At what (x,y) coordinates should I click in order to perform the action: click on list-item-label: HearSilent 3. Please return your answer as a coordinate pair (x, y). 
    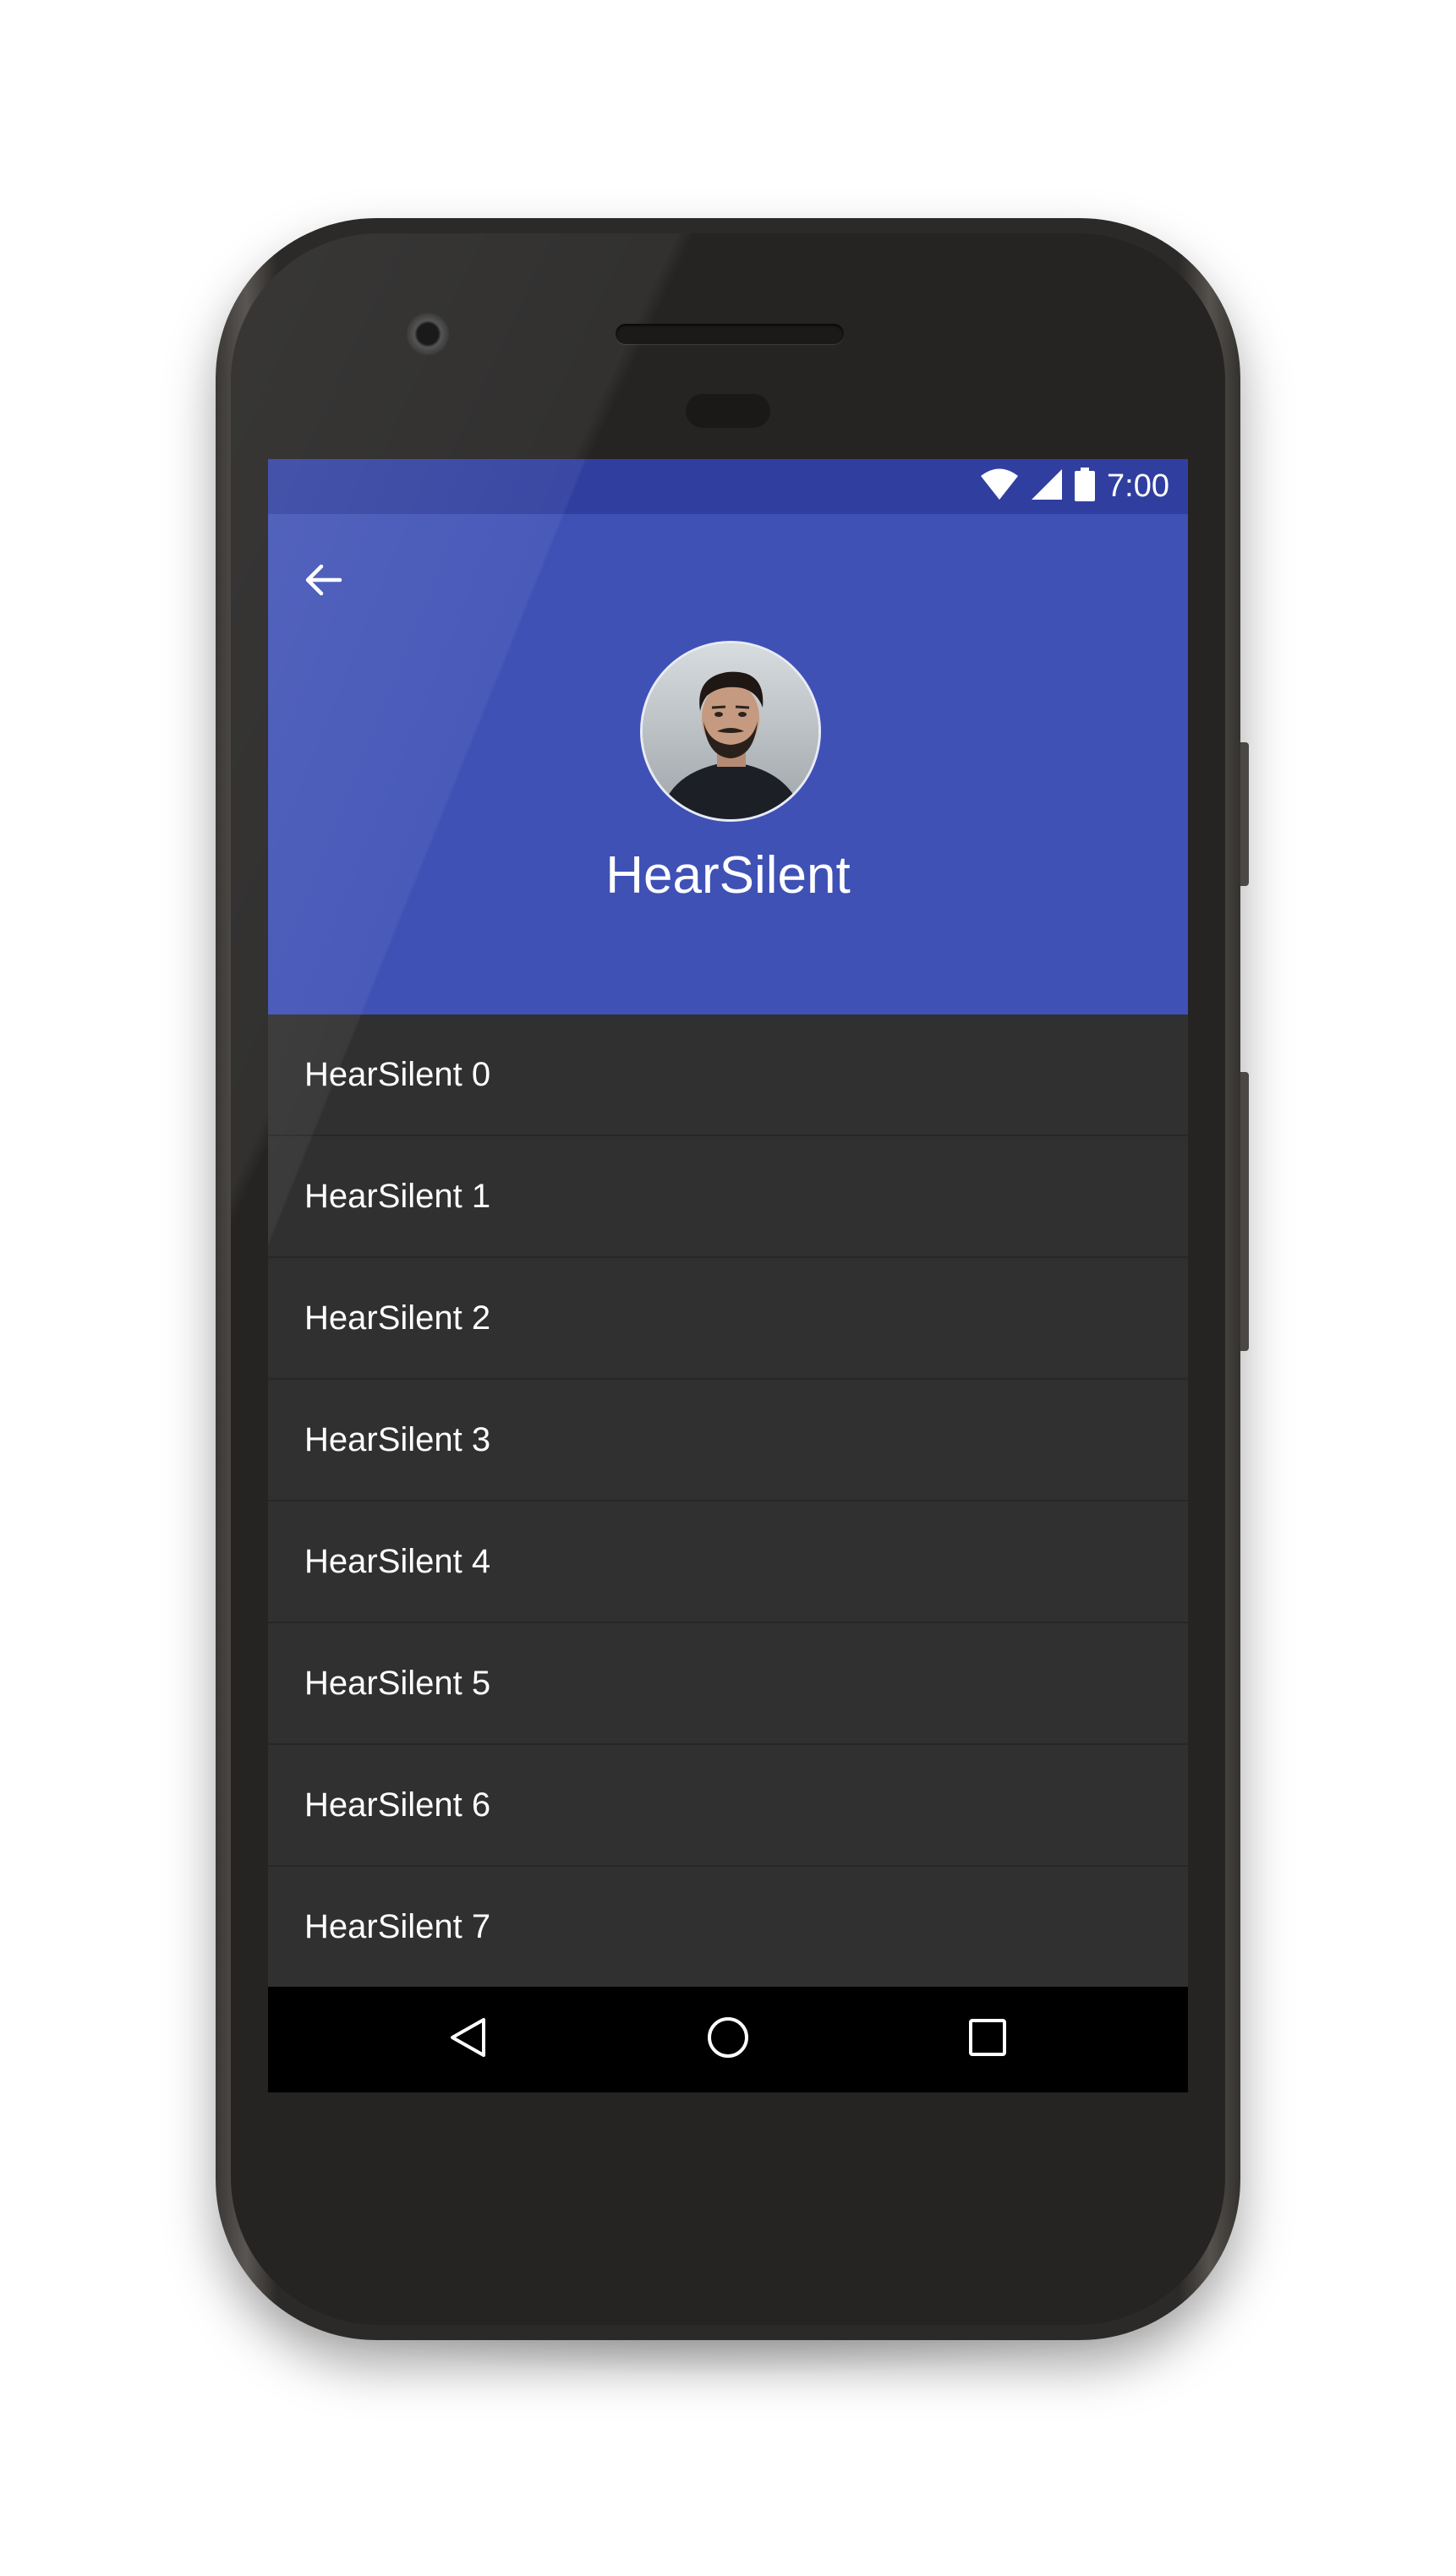
    Looking at the image, I should click on (398, 1439).